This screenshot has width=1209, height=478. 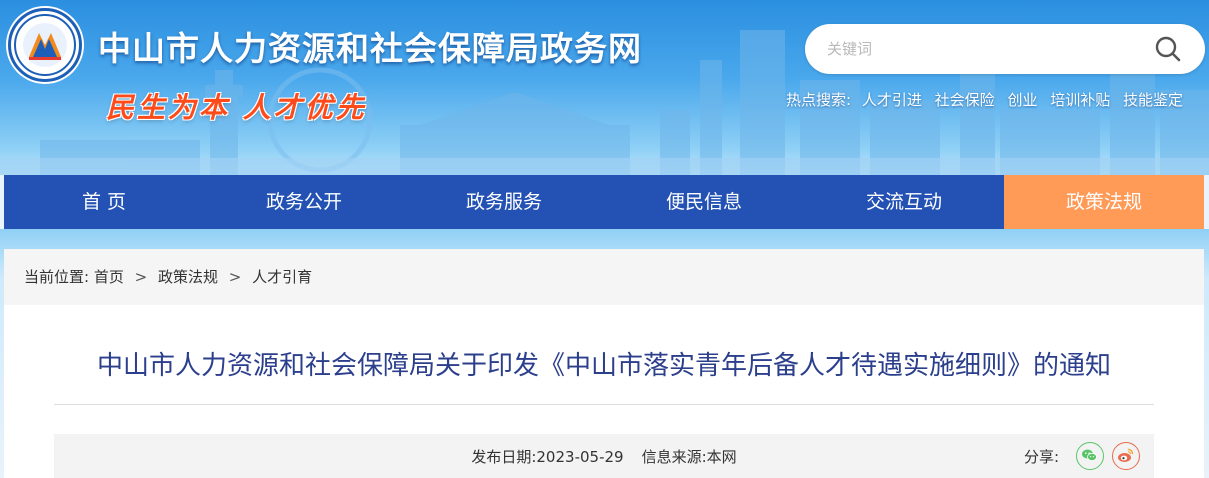 I want to click on share-wechat-button, so click(x=1090, y=456).